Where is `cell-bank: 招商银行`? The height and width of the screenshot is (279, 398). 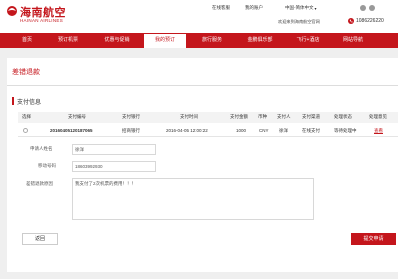
cell-bank: 招商银行 is located at coordinates (131, 130).